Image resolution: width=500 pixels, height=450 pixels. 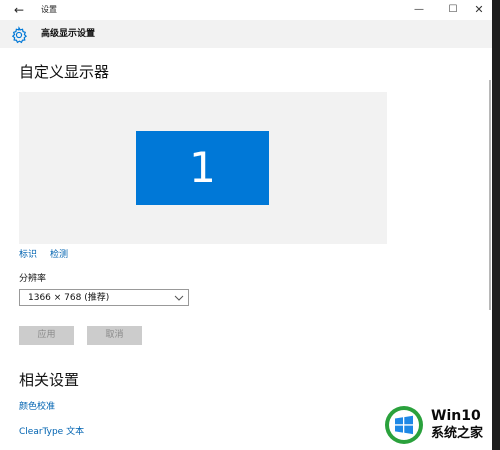 What do you see at coordinates (456, 416) in the screenshot?
I see `watermark-brand: Win10` at bounding box center [456, 416].